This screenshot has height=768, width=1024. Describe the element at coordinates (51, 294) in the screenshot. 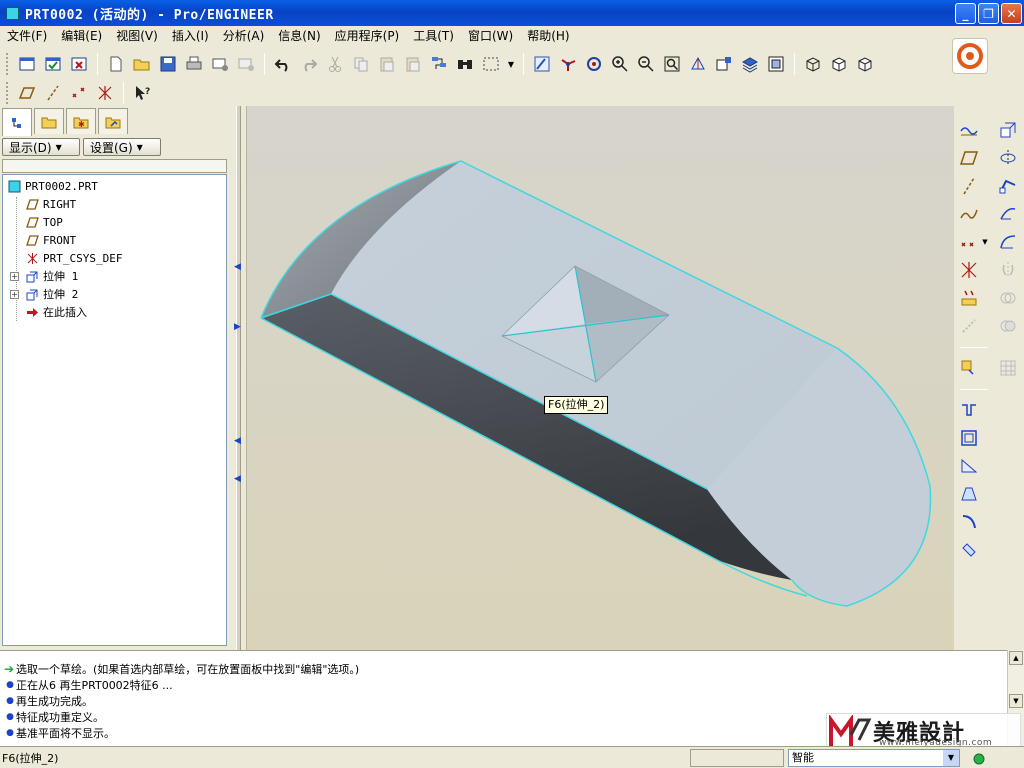

I see `tree-item-extrude-2: 拉伸 2` at that location.